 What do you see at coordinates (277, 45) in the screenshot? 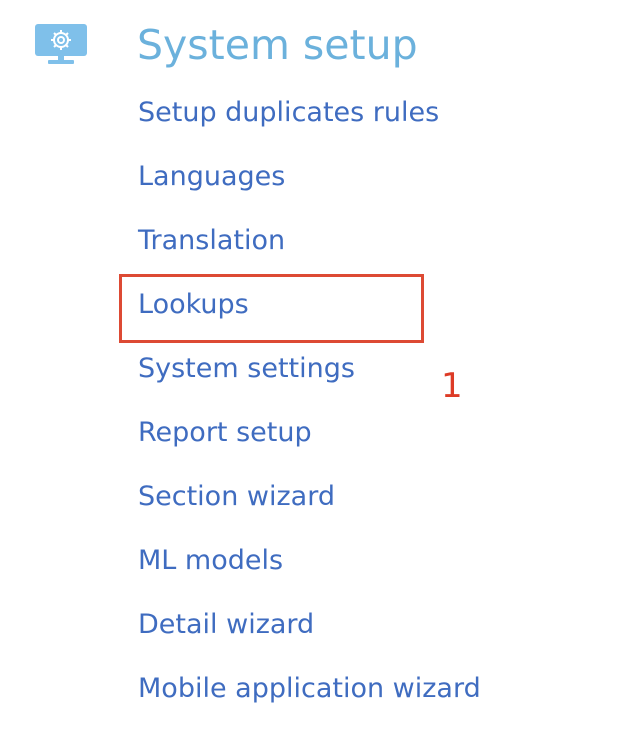
I see `section-title: System setup` at bounding box center [277, 45].